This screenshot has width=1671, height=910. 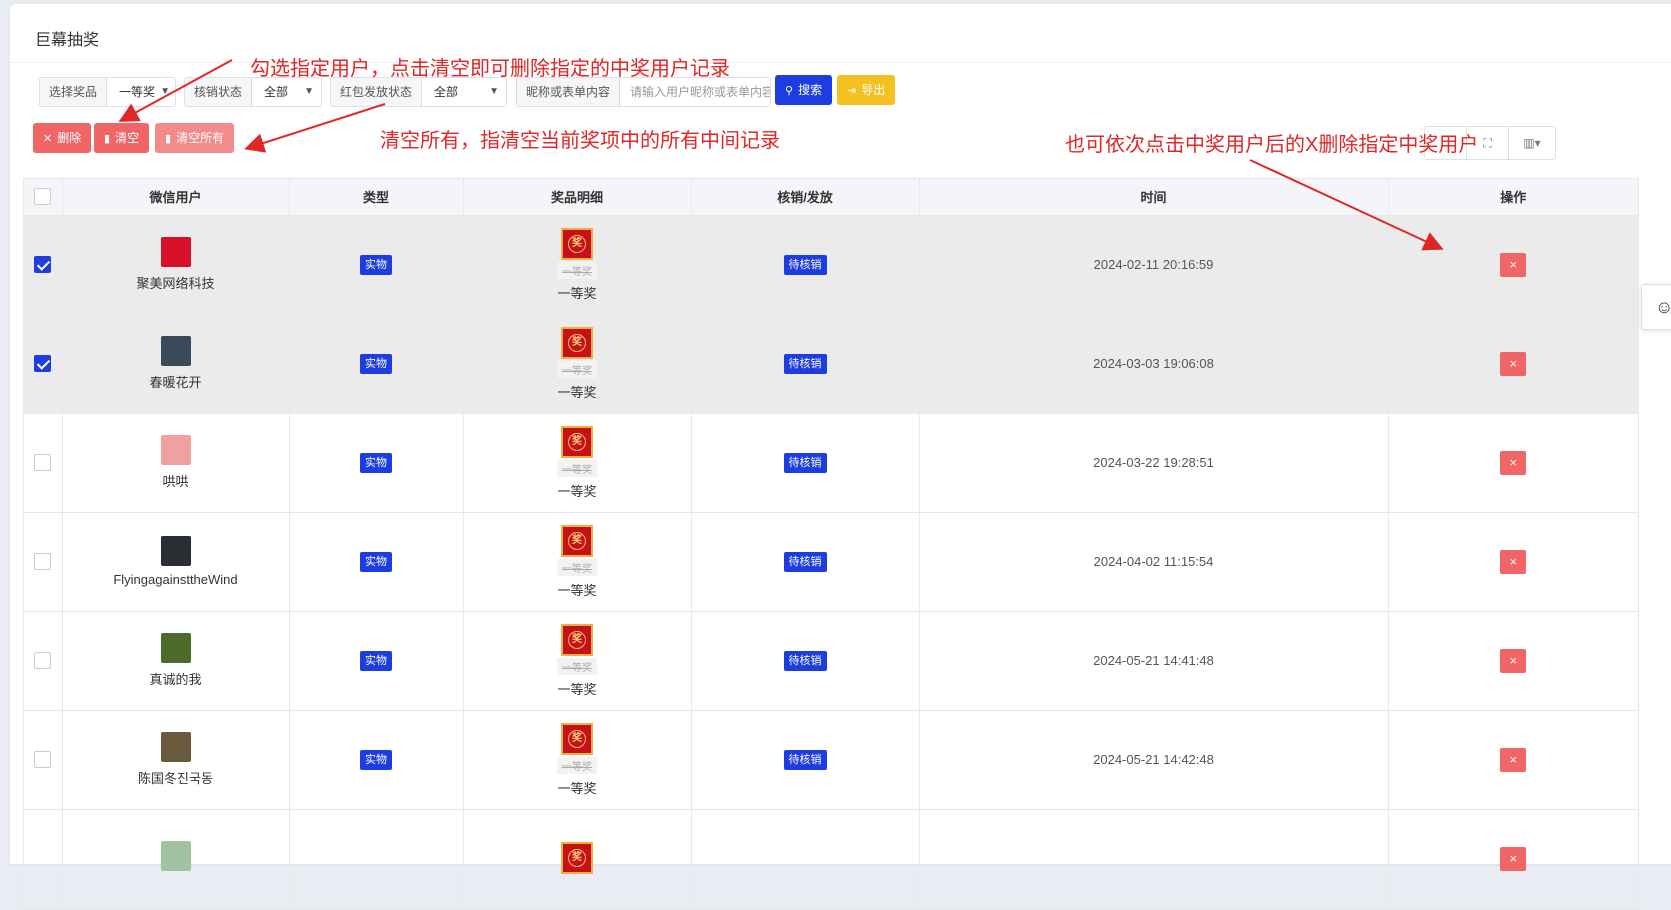 I want to click on prize-cell: 奖, so click(x=577, y=859).